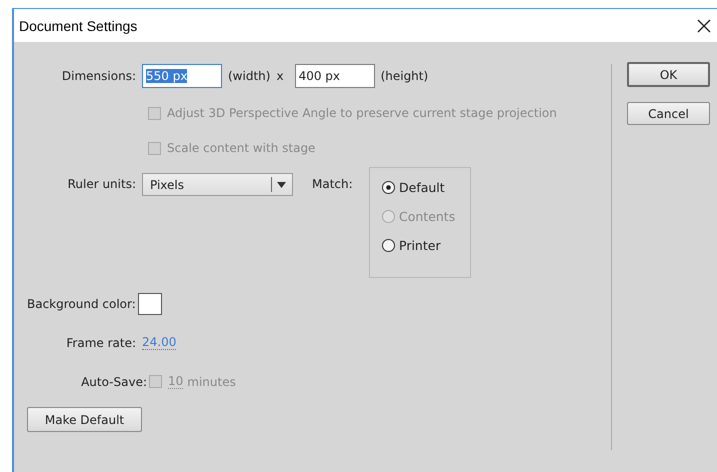 The height and width of the screenshot is (472, 717). What do you see at coordinates (362, 113) in the screenshot?
I see `checkbox-label: Adjust 3D Perspective Angle to preserve current stage projection` at bounding box center [362, 113].